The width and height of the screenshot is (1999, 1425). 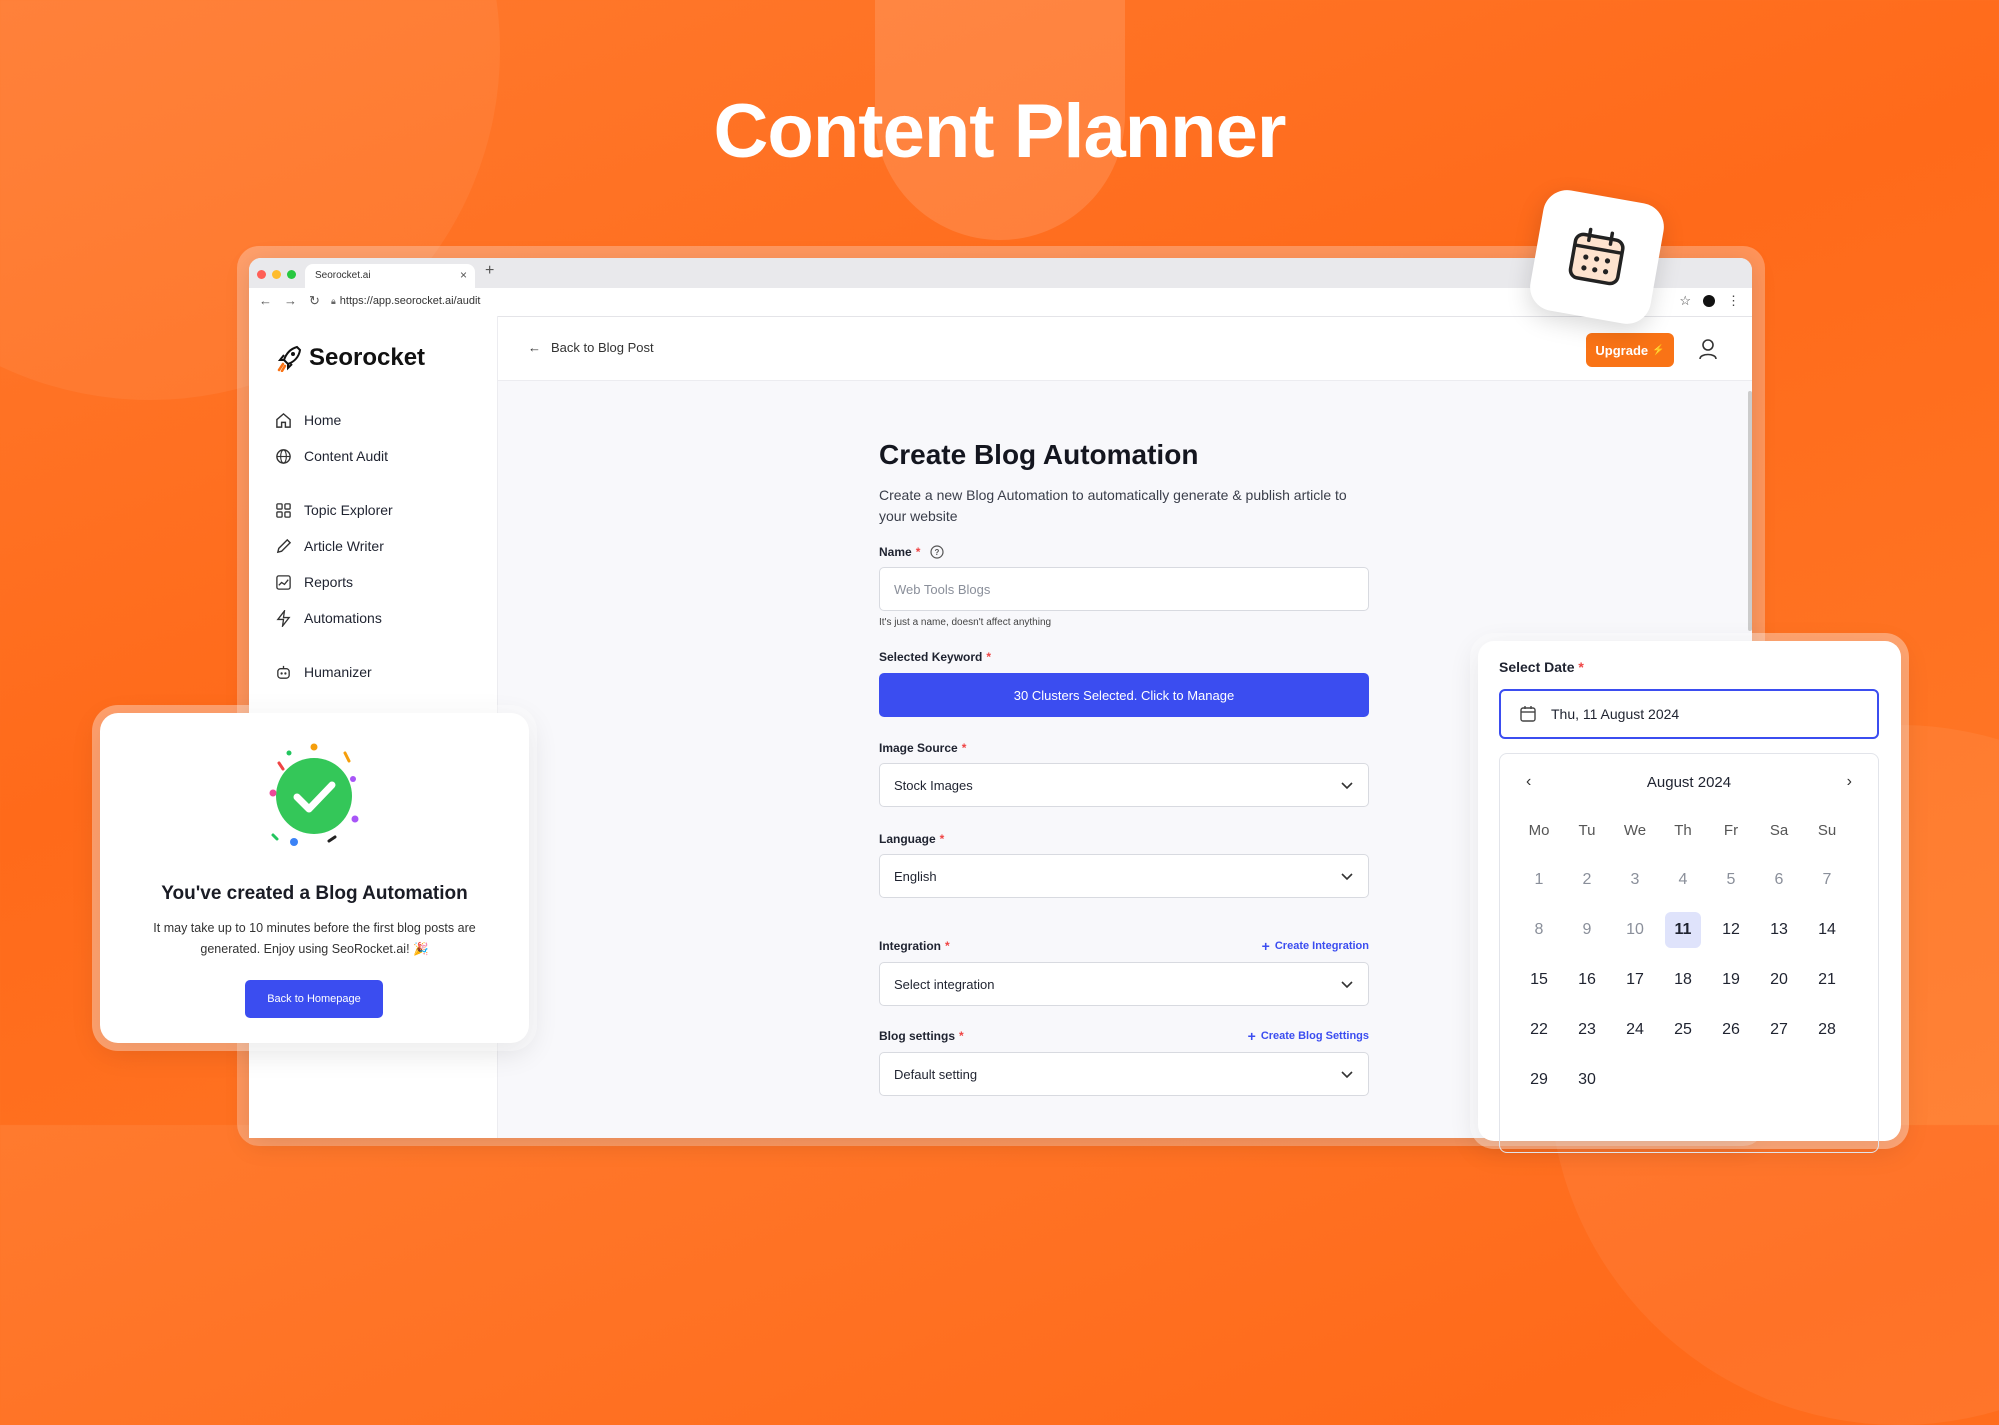 What do you see at coordinates (386, 546) in the screenshot?
I see `sidebar-item-article-writer: Article Writer` at bounding box center [386, 546].